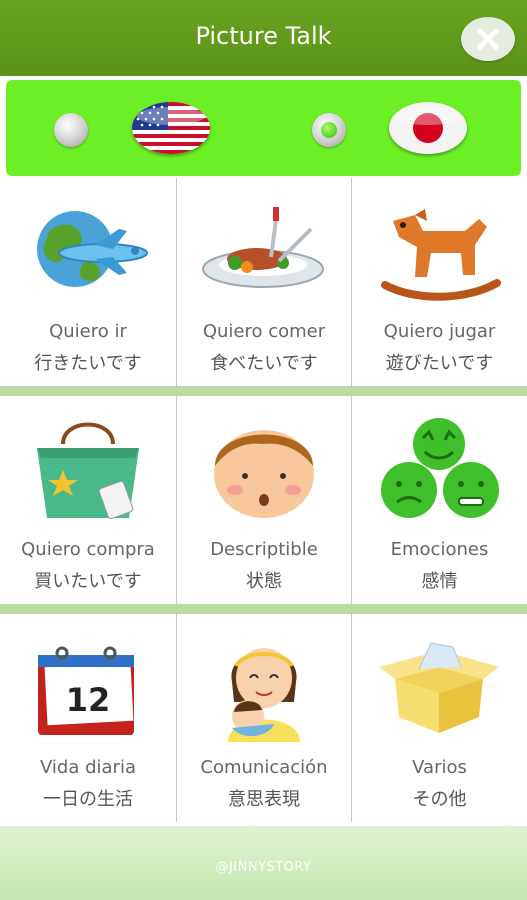 This screenshot has height=900, width=527. What do you see at coordinates (88, 799) in the screenshot?
I see `category-label-ja: 一日の生活` at bounding box center [88, 799].